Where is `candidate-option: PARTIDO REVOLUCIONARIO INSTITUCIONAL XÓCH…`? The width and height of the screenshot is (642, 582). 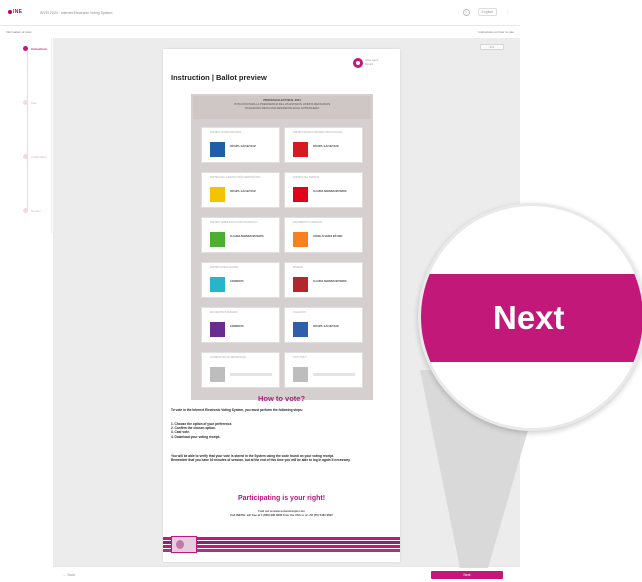
candidate-option: PARTIDO REVOLUCIONARIO INSTITUCIONAL XÓCH… is located at coordinates (323, 145).